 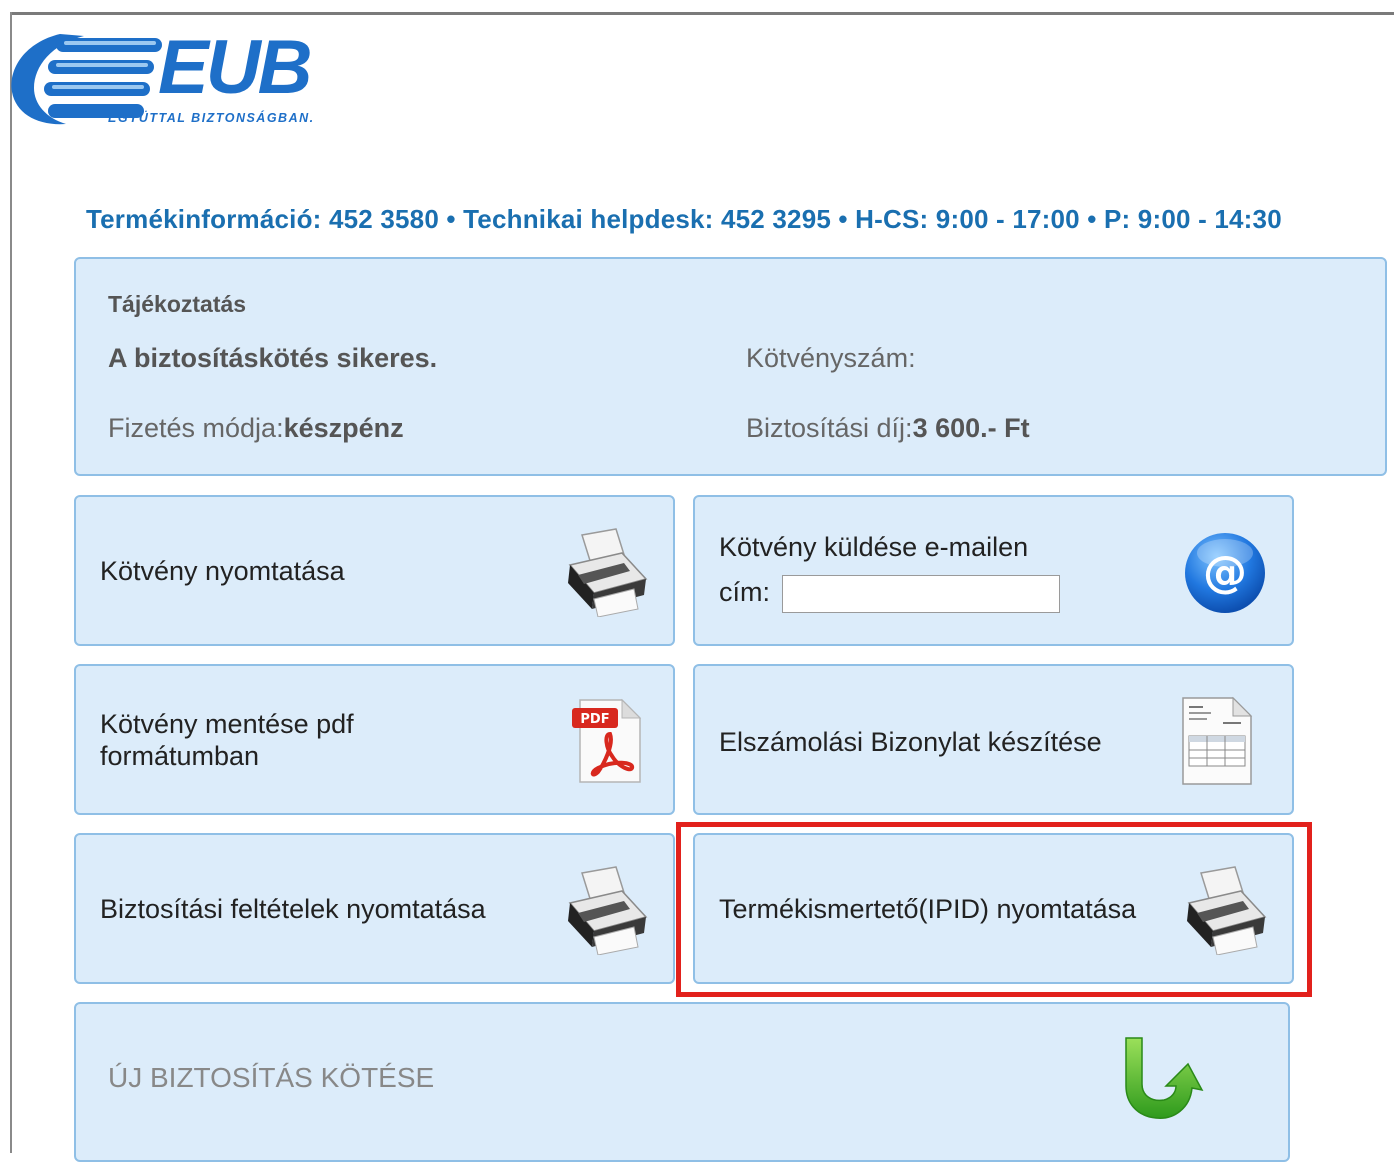 I want to click on save-pdf-label-line2: formátumban, so click(x=180, y=756).